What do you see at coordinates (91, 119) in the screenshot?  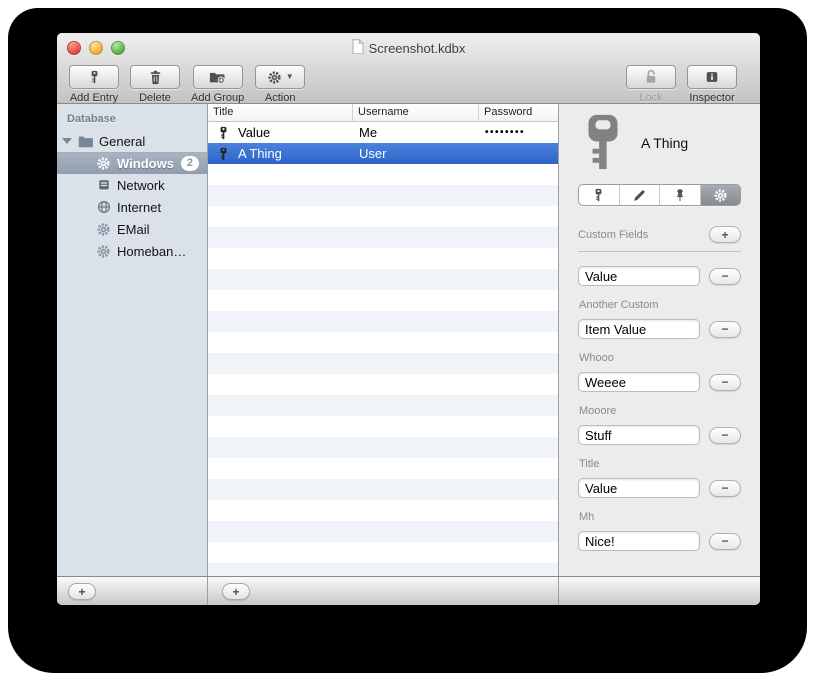 I see `sidebar-header: Database` at bounding box center [91, 119].